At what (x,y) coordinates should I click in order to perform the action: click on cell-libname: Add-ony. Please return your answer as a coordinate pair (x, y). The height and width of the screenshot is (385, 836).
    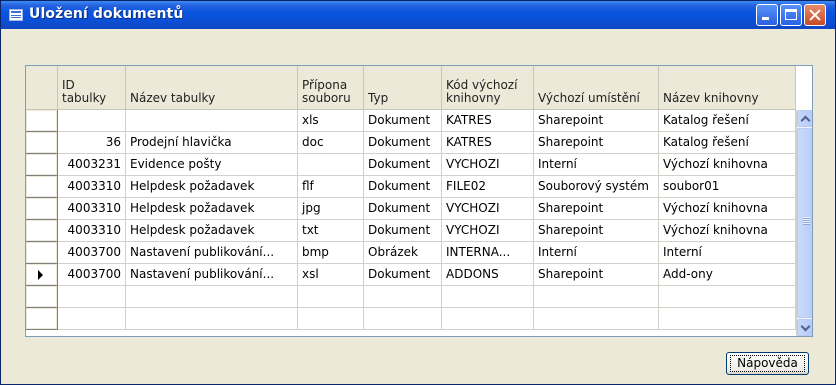
    Looking at the image, I should click on (727, 275).